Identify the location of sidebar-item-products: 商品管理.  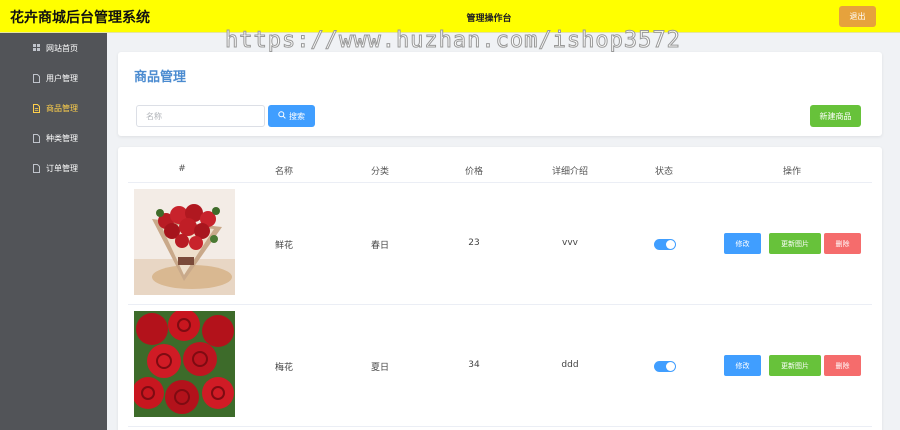
(53, 108).